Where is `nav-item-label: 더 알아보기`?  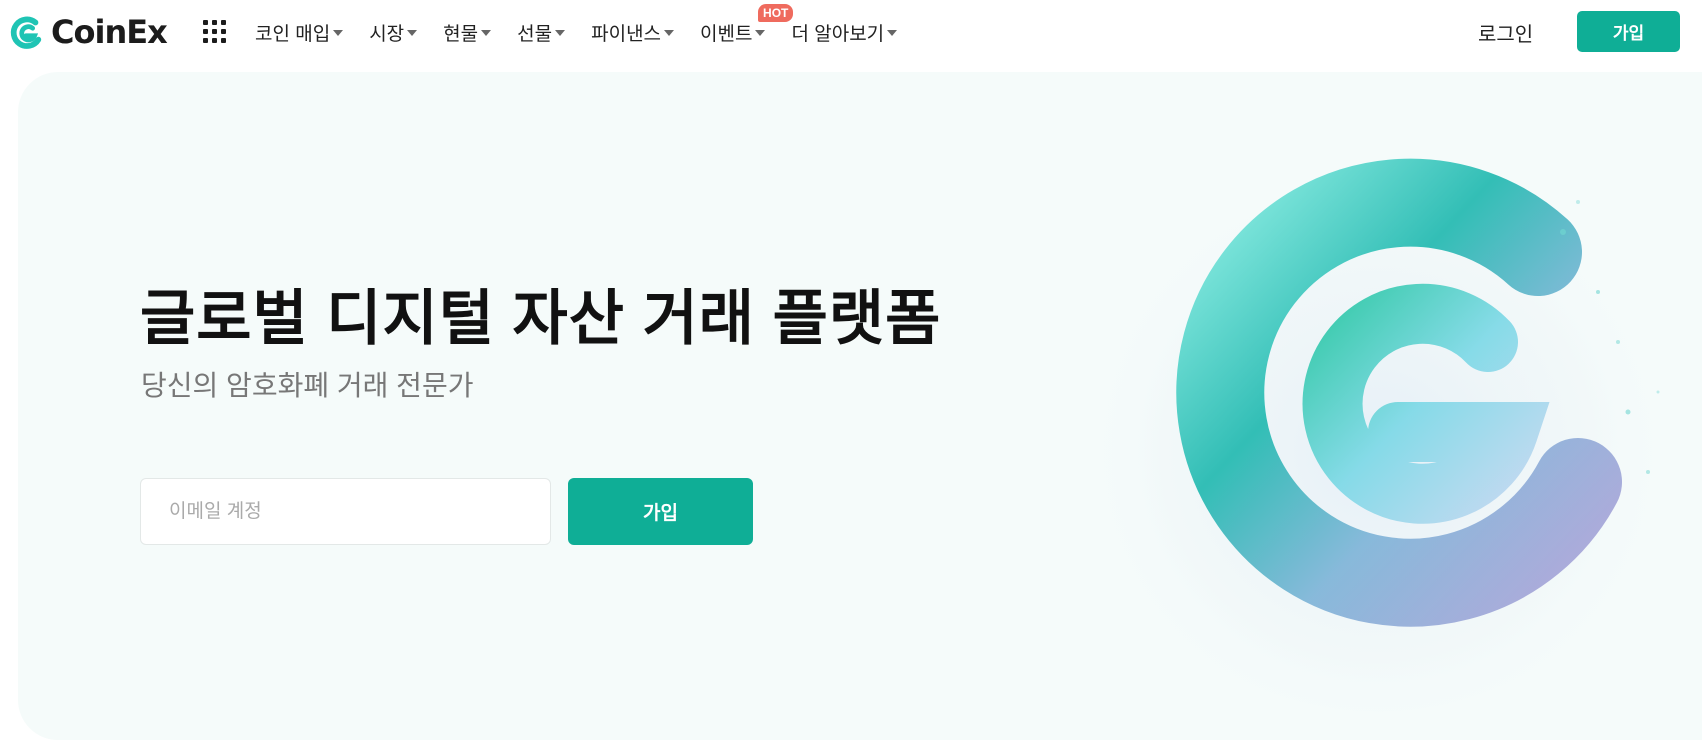 nav-item-label: 더 알아보기 is located at coordinates (838, 34).